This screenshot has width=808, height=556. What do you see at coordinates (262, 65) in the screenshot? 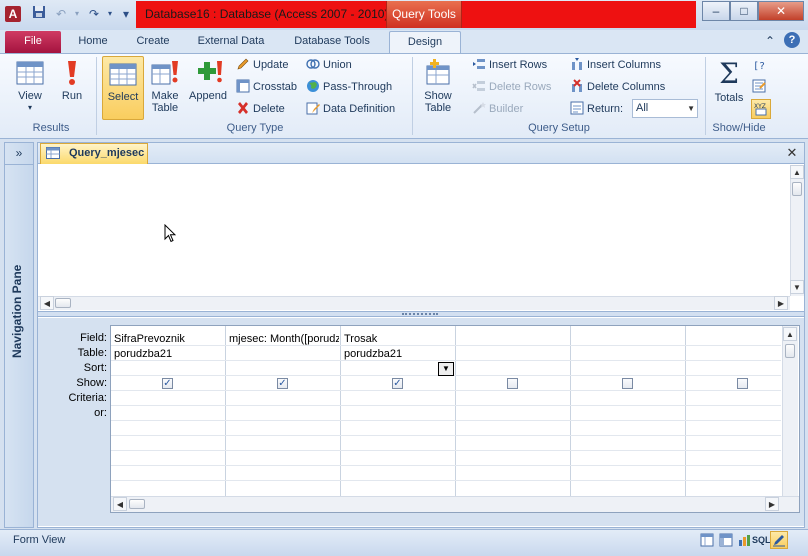
I see `update-button: Update` at bounding box center [262, 65].